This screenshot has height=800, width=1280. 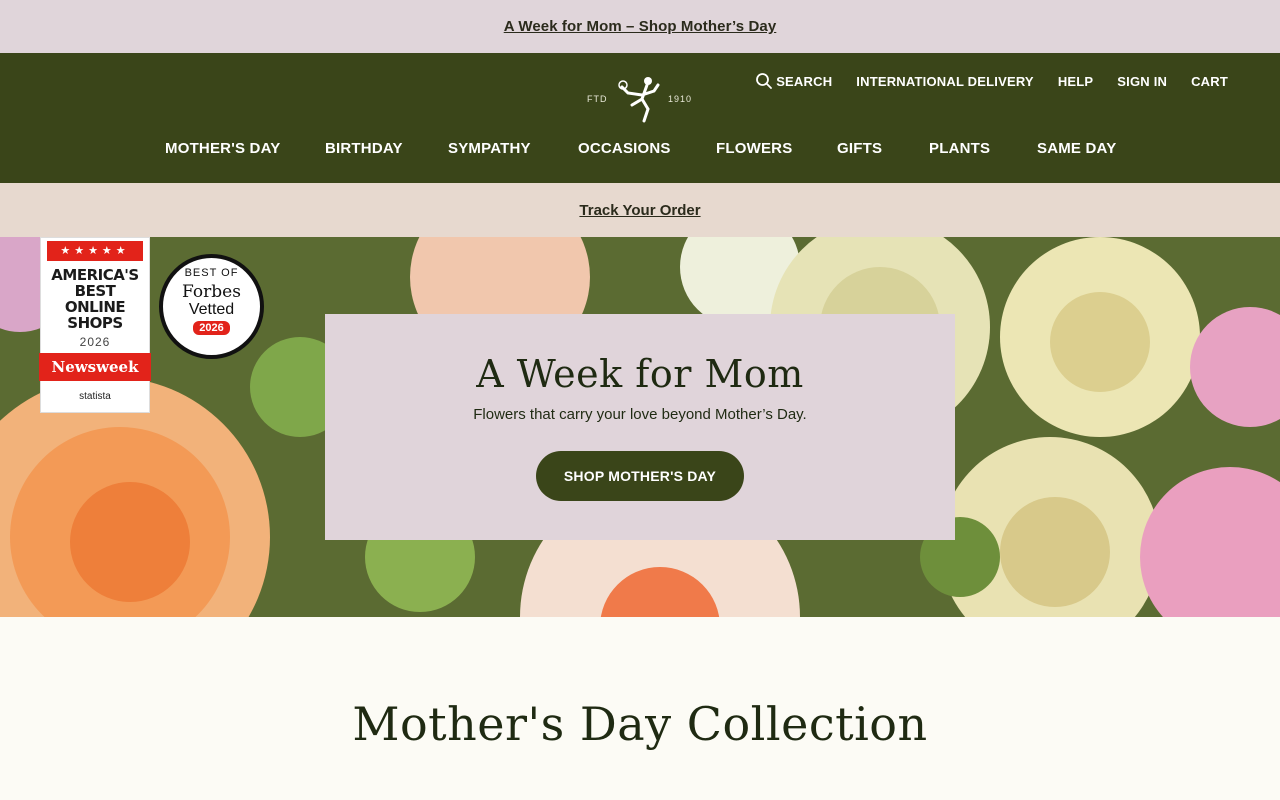 I want to click on ftd-logo: FTD 1910, so click(x=640, y=101).